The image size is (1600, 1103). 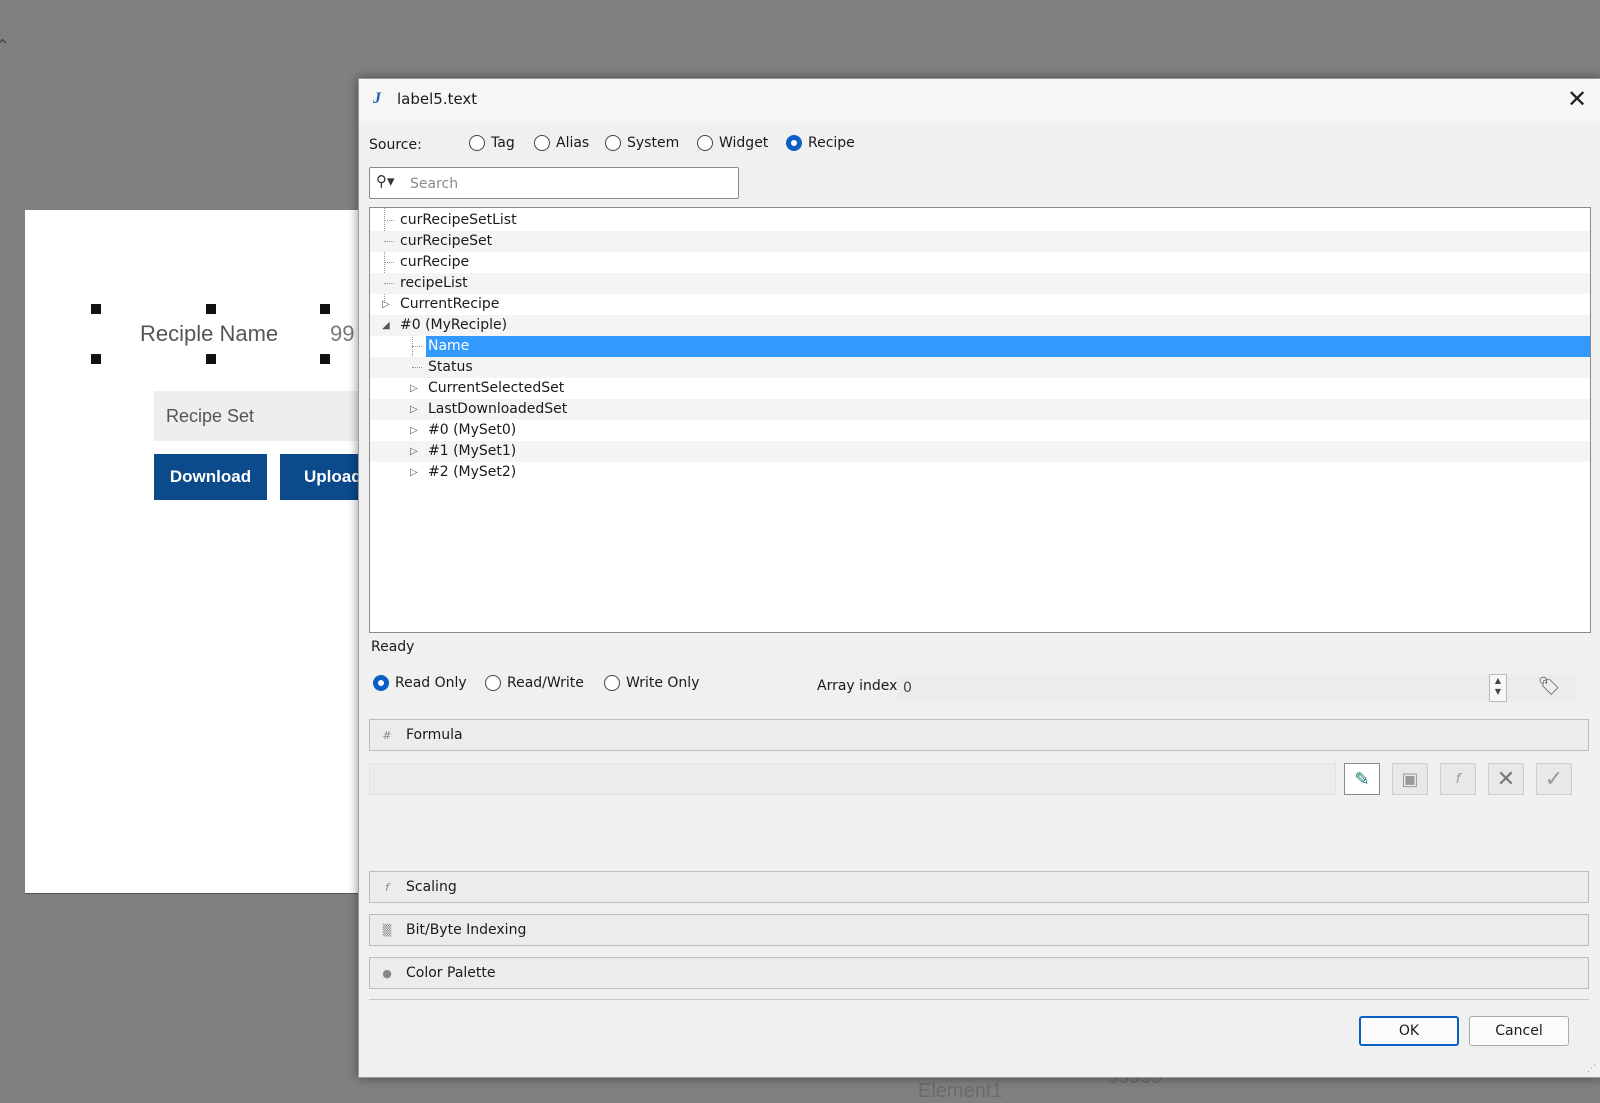 What do you see at coordinates (979, 930) in the screenshot?
I see `bit-byte-indexing-section: ▒ Bit/Byte Indexing` at bounding box center [979, 930].